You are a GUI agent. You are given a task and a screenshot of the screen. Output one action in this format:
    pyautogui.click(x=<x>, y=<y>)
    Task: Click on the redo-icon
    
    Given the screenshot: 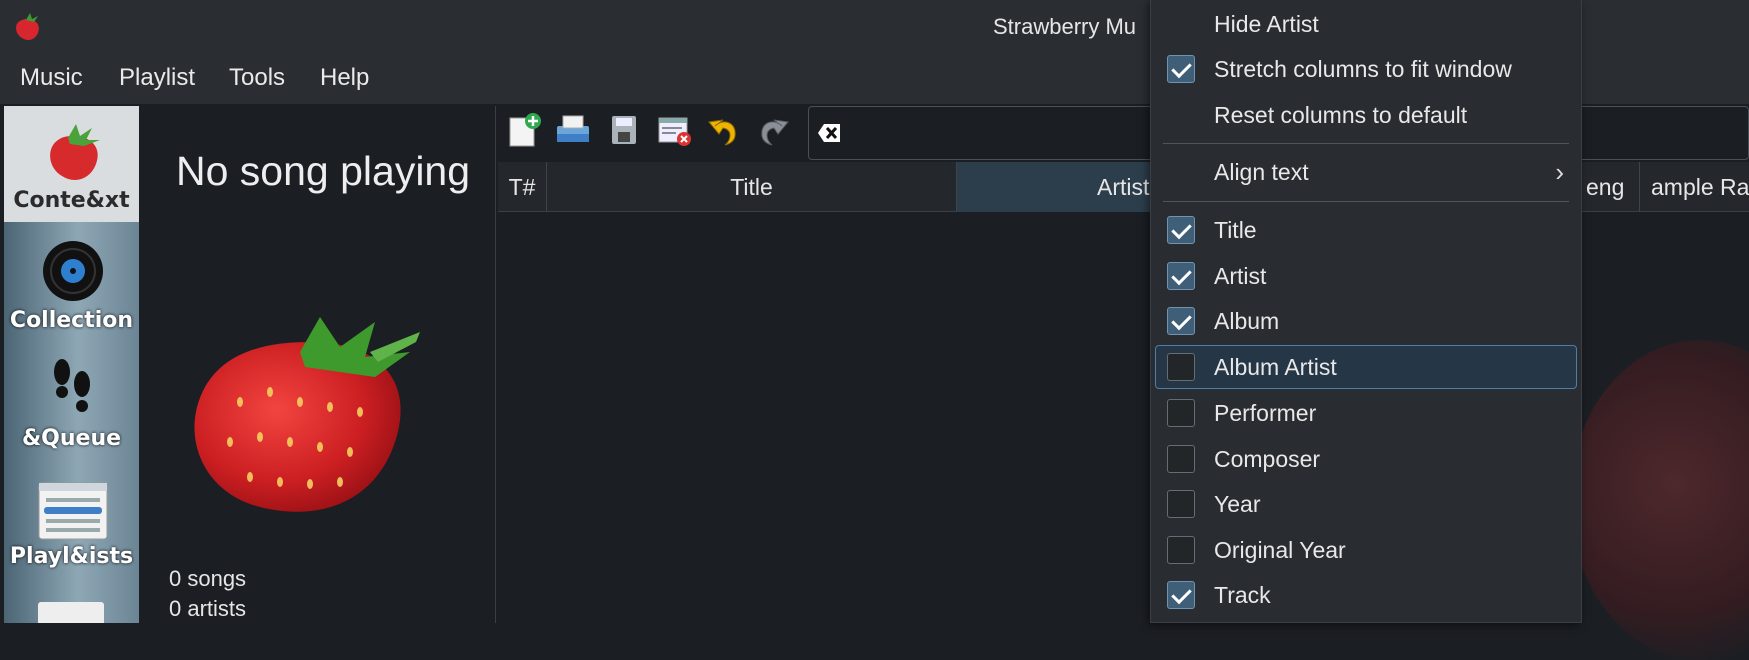 What is the action you would take?
    pyautogui.click(x=774, y=130)
    